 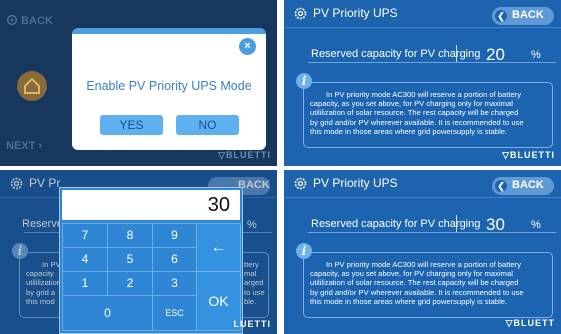 I want to click on next-arrow-icon: ›, so click(x=40, y=146).